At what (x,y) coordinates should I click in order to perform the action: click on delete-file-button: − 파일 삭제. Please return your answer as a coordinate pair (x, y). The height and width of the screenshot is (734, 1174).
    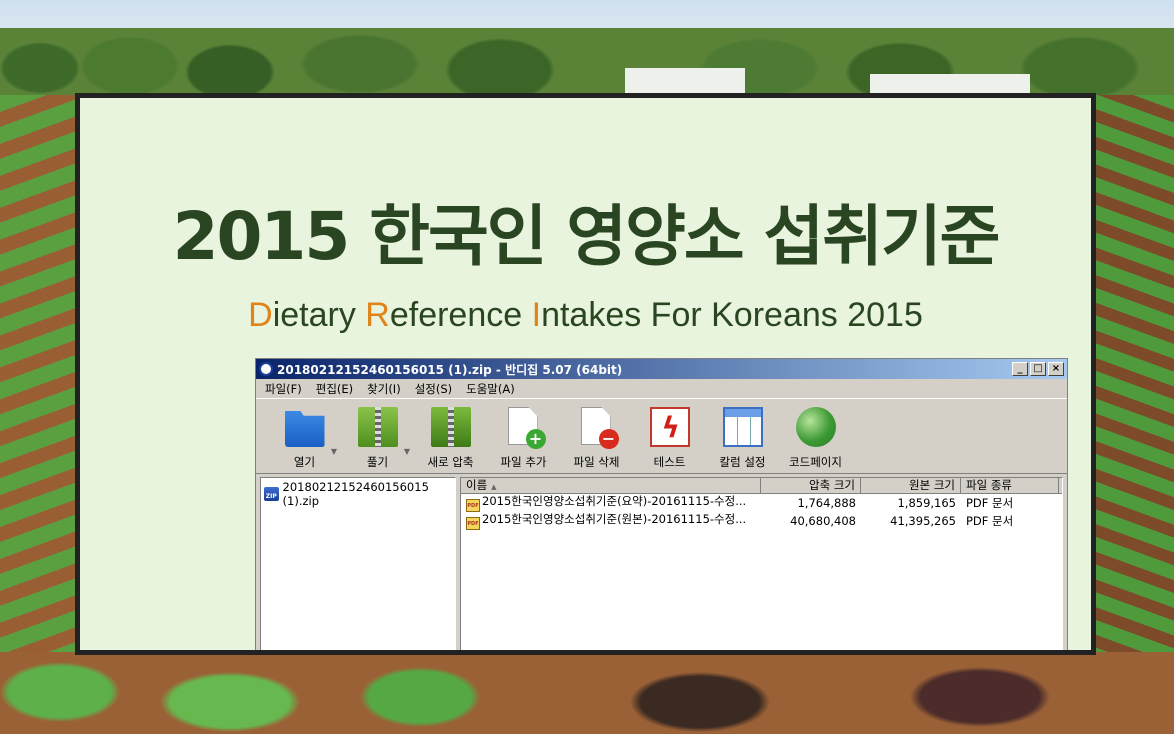
    Looking at the image, I should click on (596, 440).